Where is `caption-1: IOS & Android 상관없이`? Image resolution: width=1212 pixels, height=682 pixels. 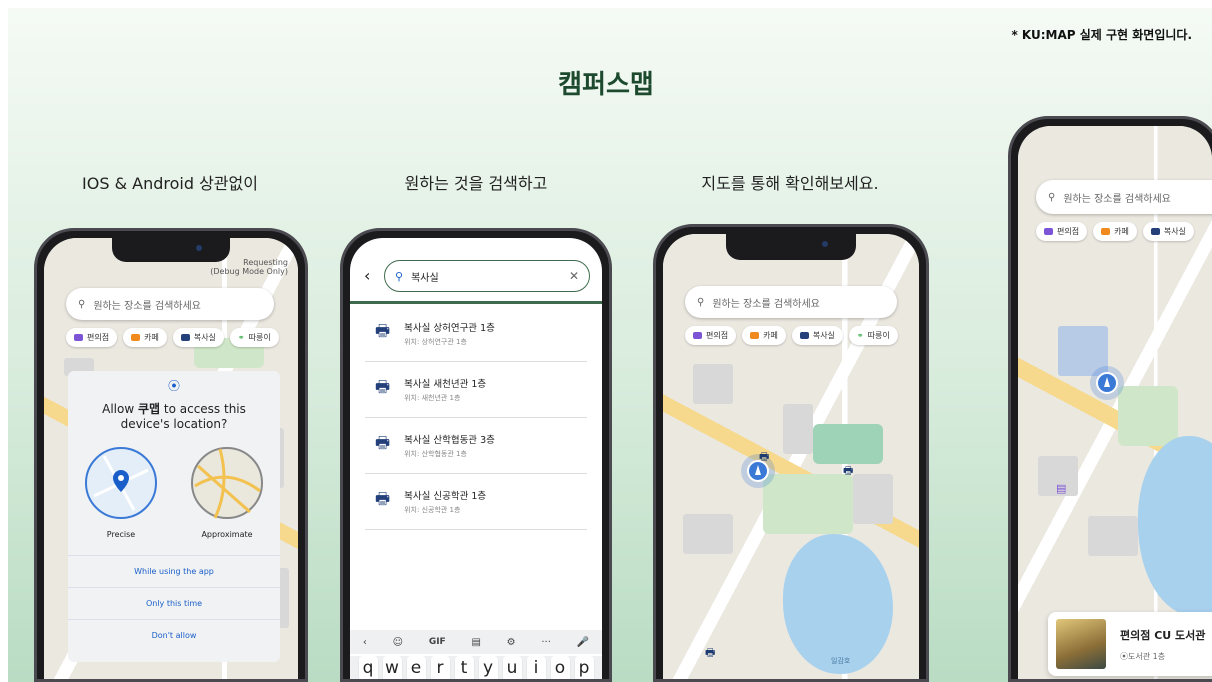
caption-1: IOS & Android 상관없이 is located at coordinates (170, 183).